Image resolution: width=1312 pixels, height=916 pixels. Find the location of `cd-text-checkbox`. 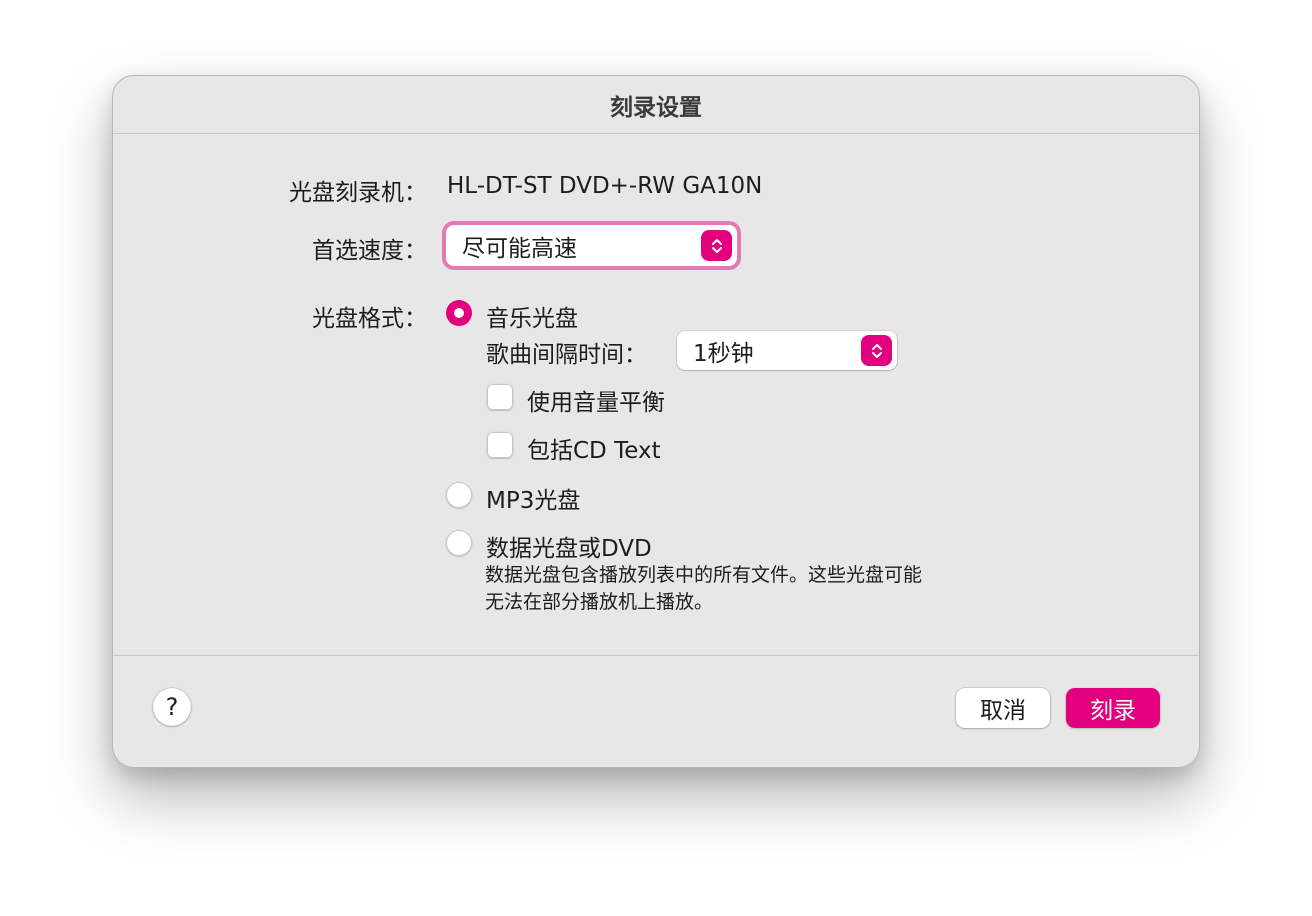

cd-text-checkbox is located at coordinates (500, 445).